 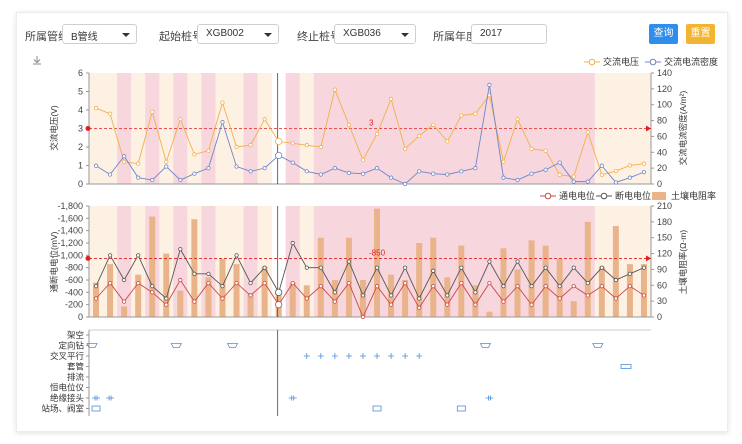 I want to click on mid-left-tick-label: -200, so click(x=74, y=305).